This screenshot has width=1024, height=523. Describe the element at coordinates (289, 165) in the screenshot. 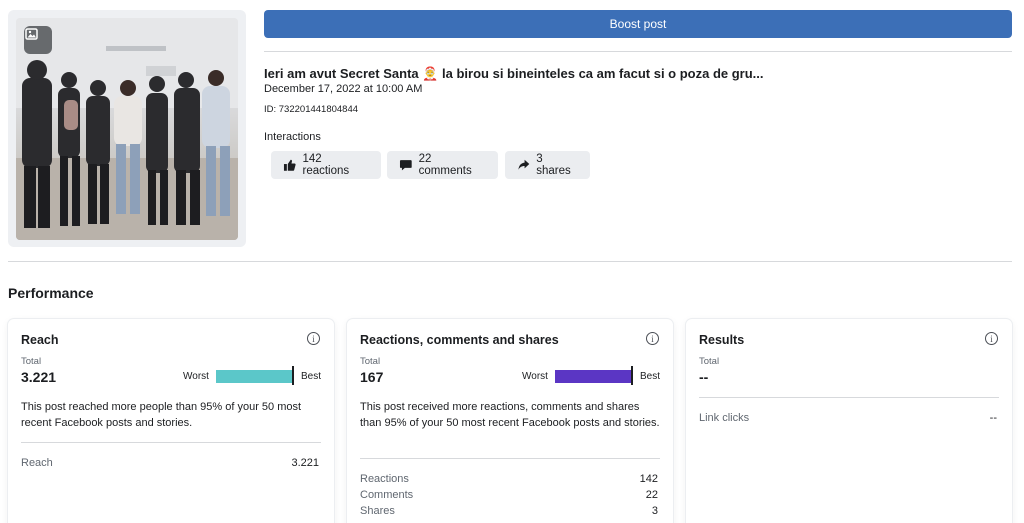

I see `thumbs-up-icon` at that location.